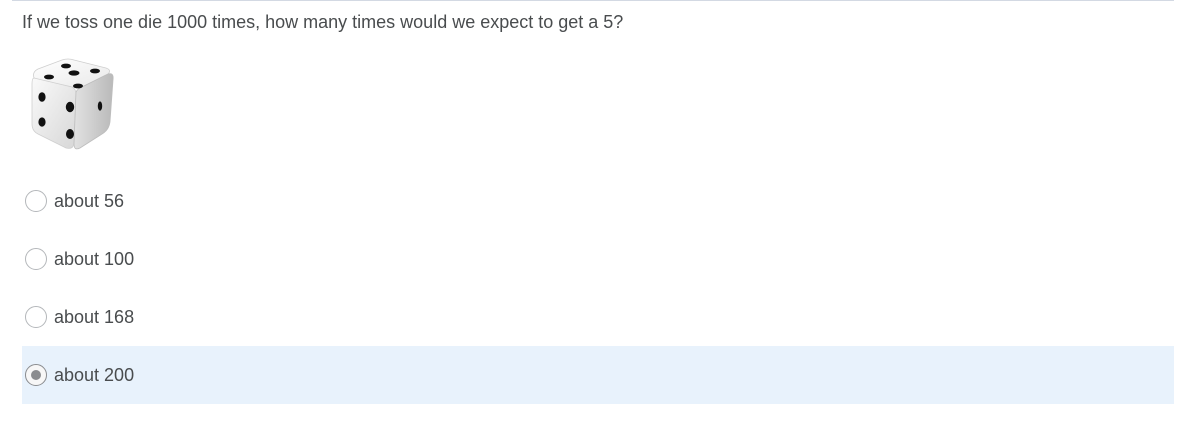 This screenshot has width=1186, height=442. Describe the element at coordinates (598, 201) in the screenshot. I see `option-about-56: about 56` at that location.